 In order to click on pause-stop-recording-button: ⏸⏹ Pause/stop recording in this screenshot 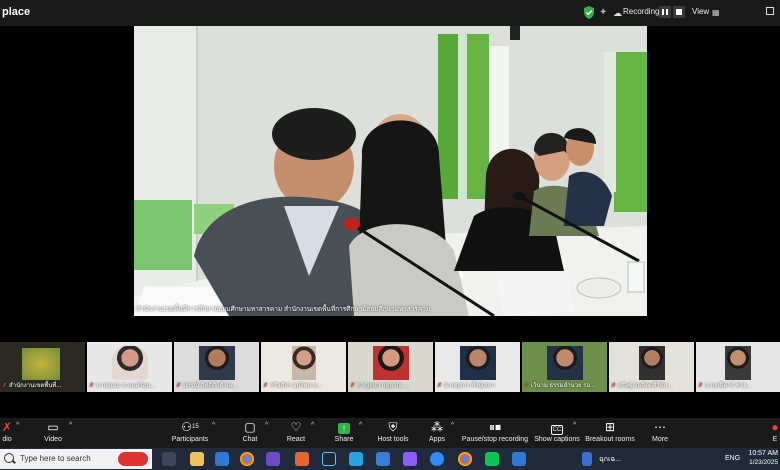, I will do `click(495, 433)`.